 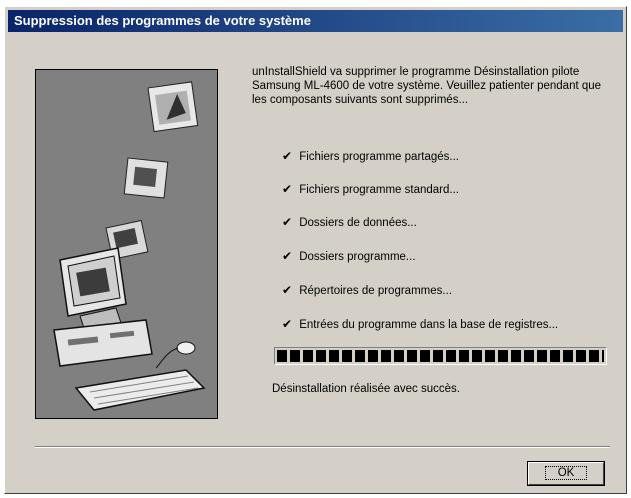 I want to click on progress-bar, so click(x=440, y=356).